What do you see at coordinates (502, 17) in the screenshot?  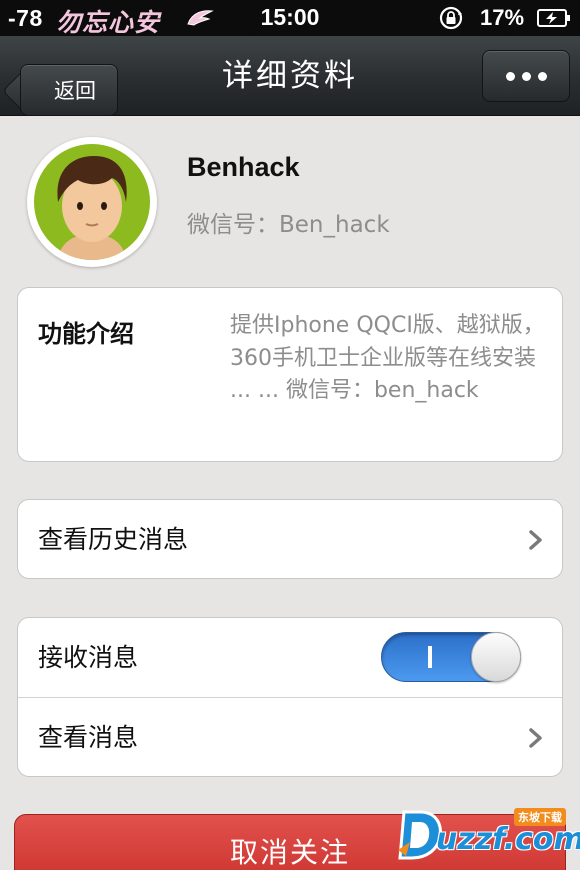 I see `battery-percent: 17%` at bounding box center [502, 17].